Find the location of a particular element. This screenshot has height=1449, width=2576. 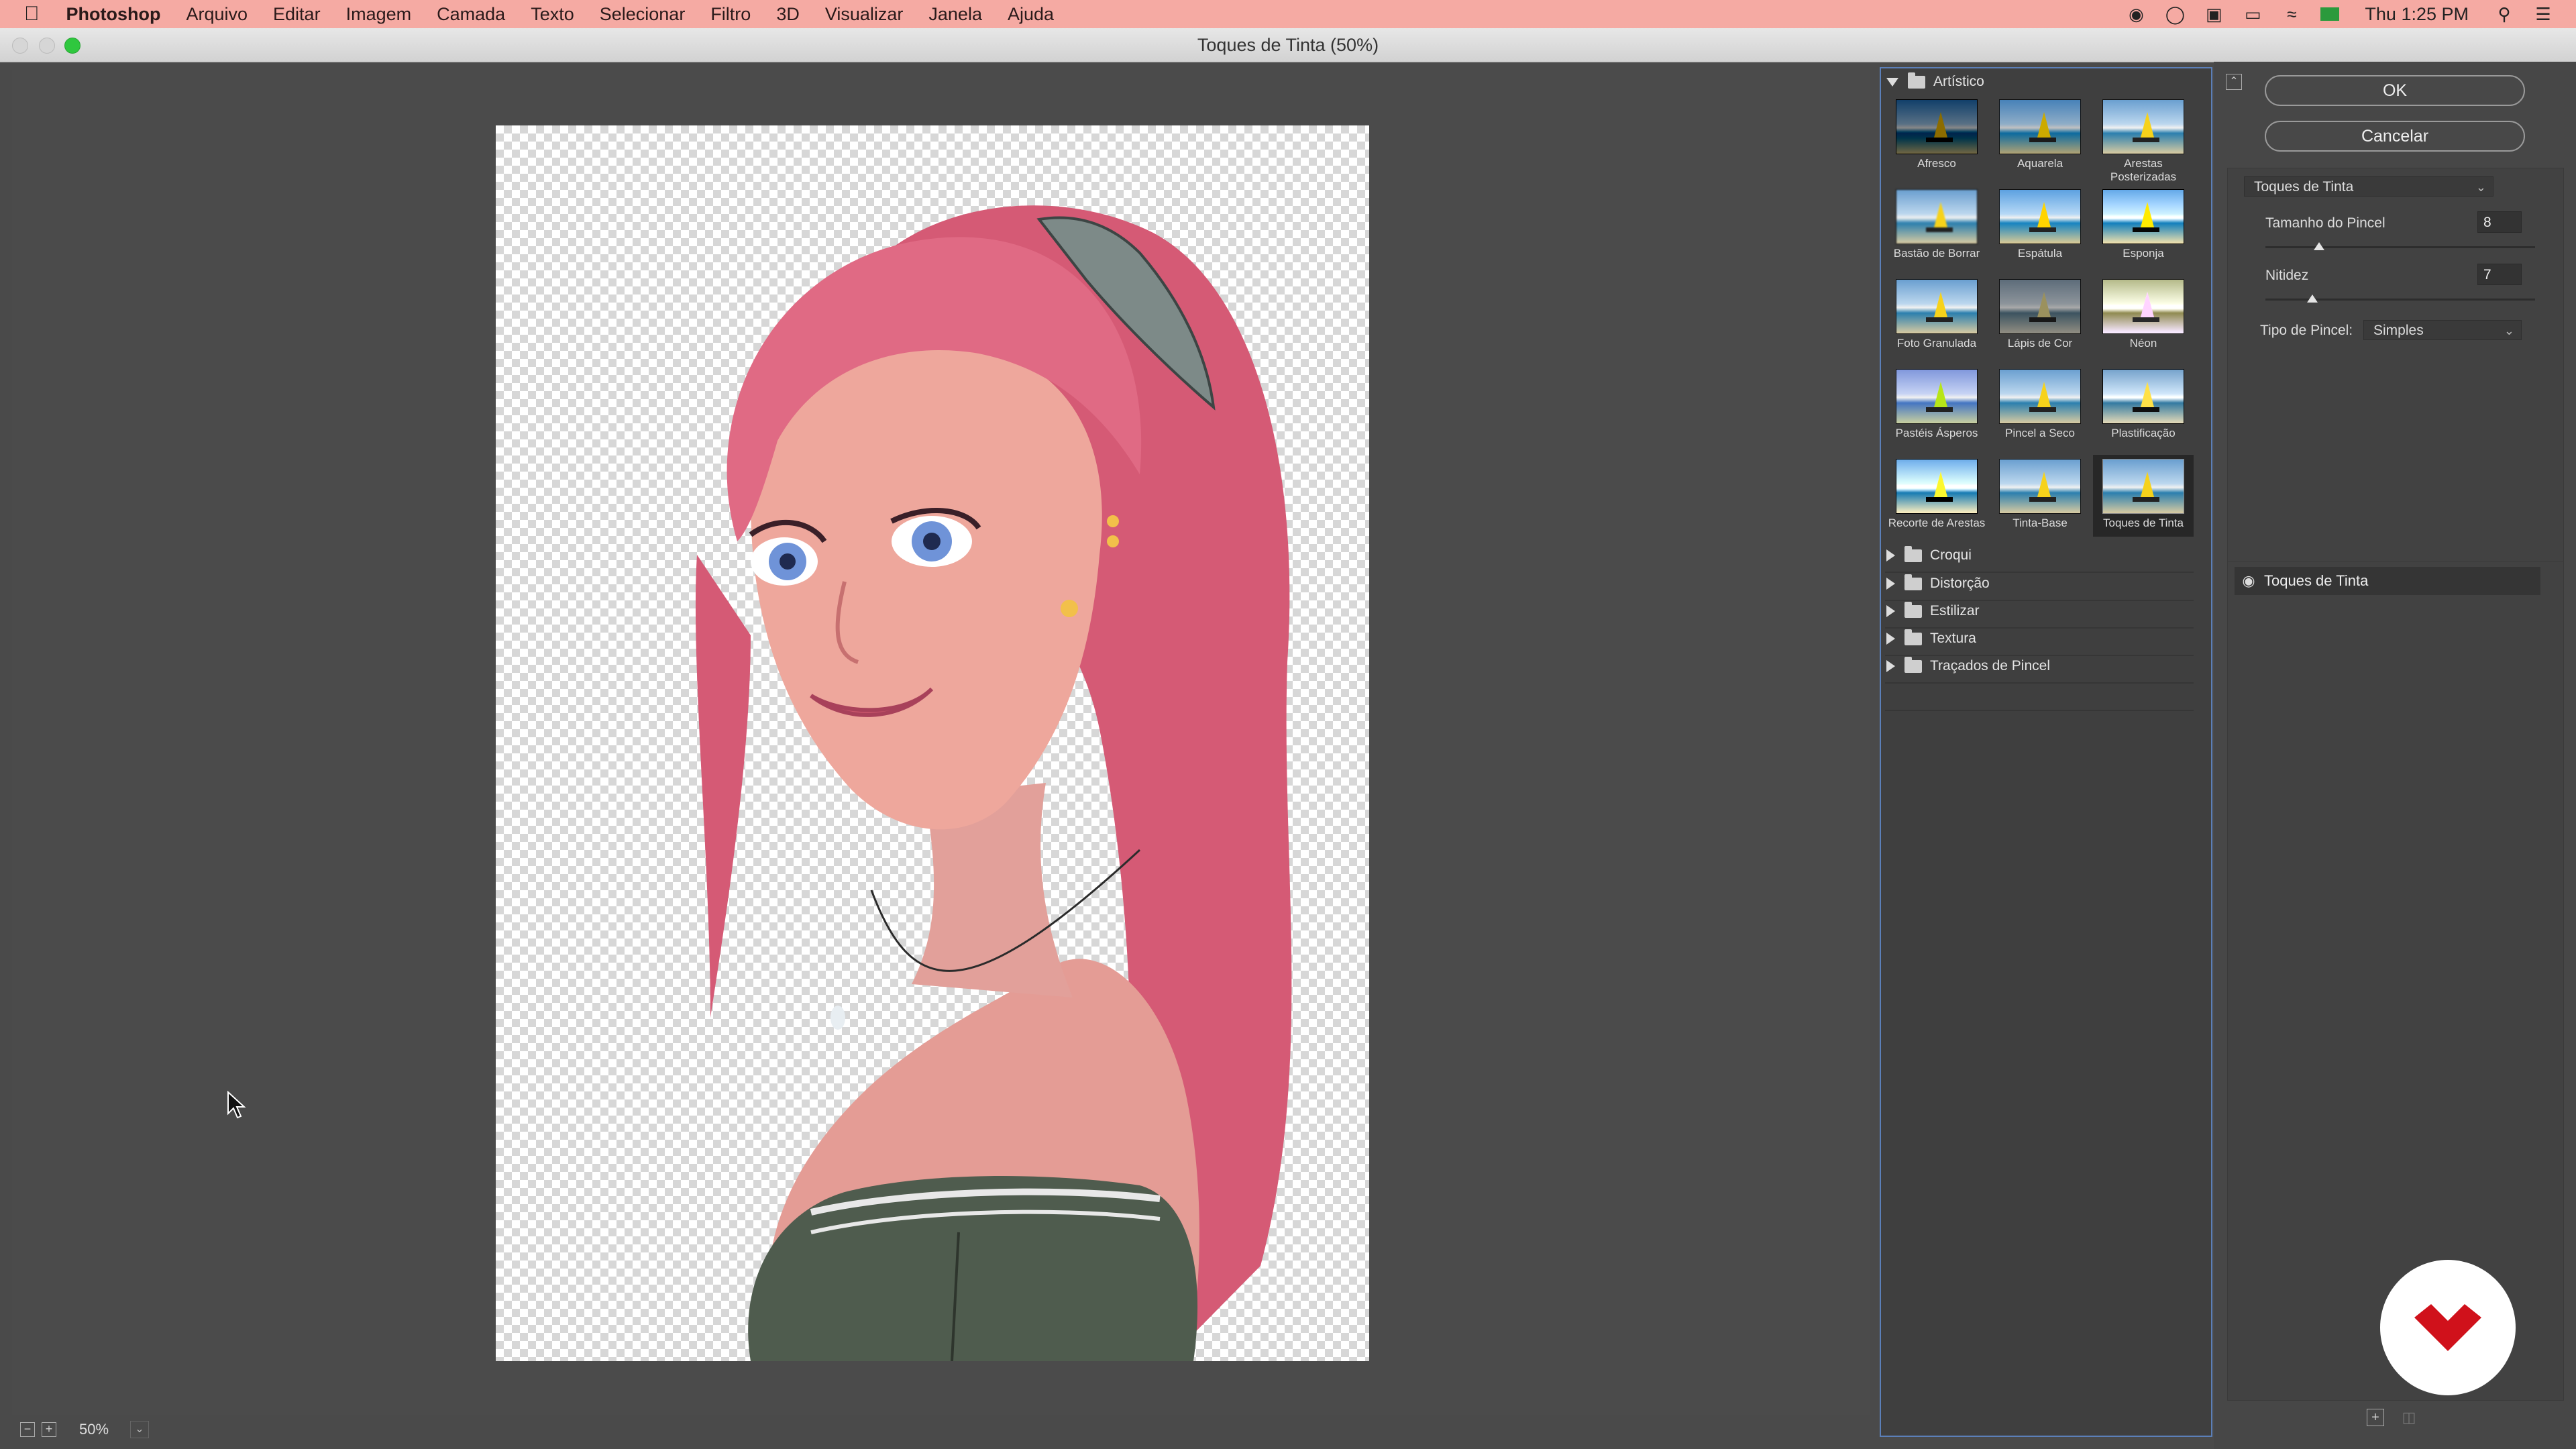

logo-mark-icon is located at coordinates (2447, 1327).